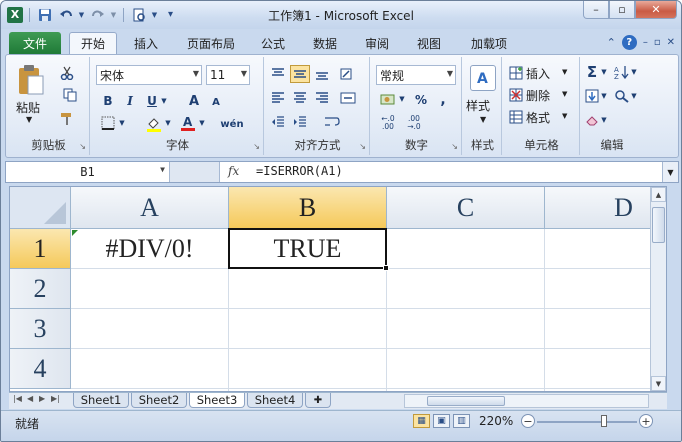 Image resolution: width=682 pixels, height=442 pixels. What do you see at coordinates (42, 398) in the screenshot?
I see `next-sheet-icon: ▶` at bounding box center [42, 398].